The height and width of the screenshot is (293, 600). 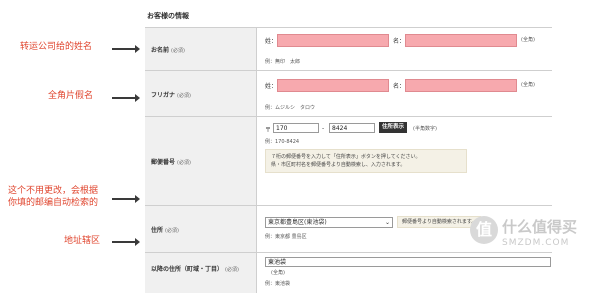 I want to click on annotation-address-line-1: 这个不用更改，会根据, so click(x=53, y=191).